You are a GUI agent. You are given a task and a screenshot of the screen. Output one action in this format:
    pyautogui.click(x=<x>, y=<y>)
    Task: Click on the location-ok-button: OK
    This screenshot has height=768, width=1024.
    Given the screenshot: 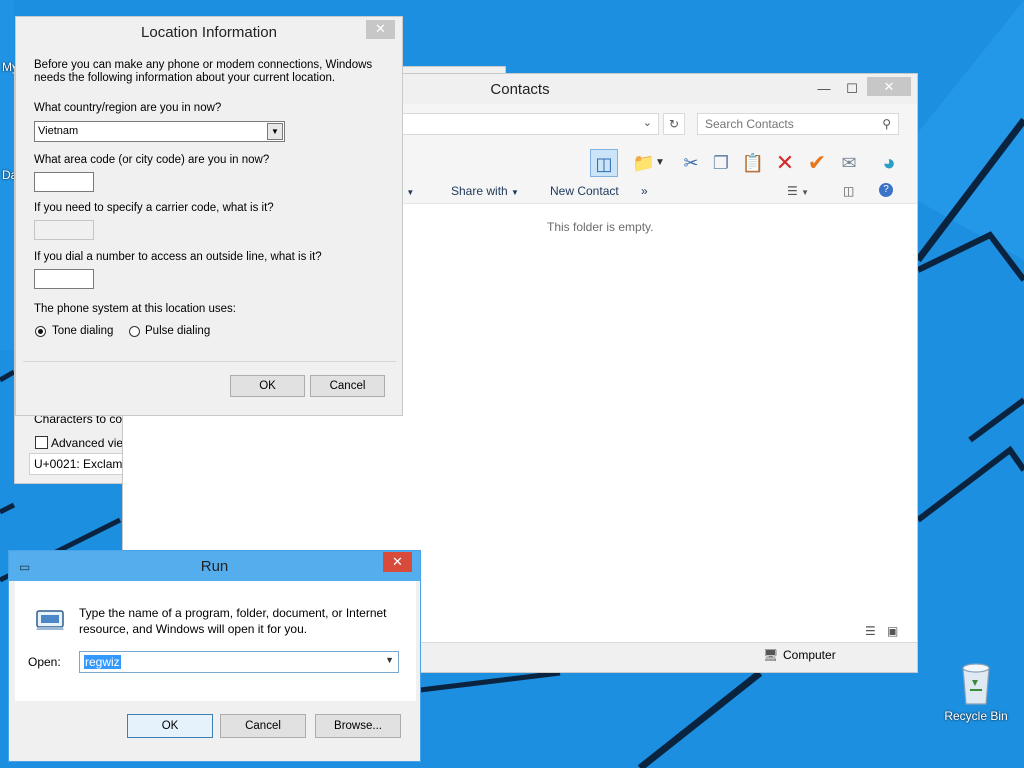 What is the action you would take?
    pyautogui.click(x=267, y=386)
    